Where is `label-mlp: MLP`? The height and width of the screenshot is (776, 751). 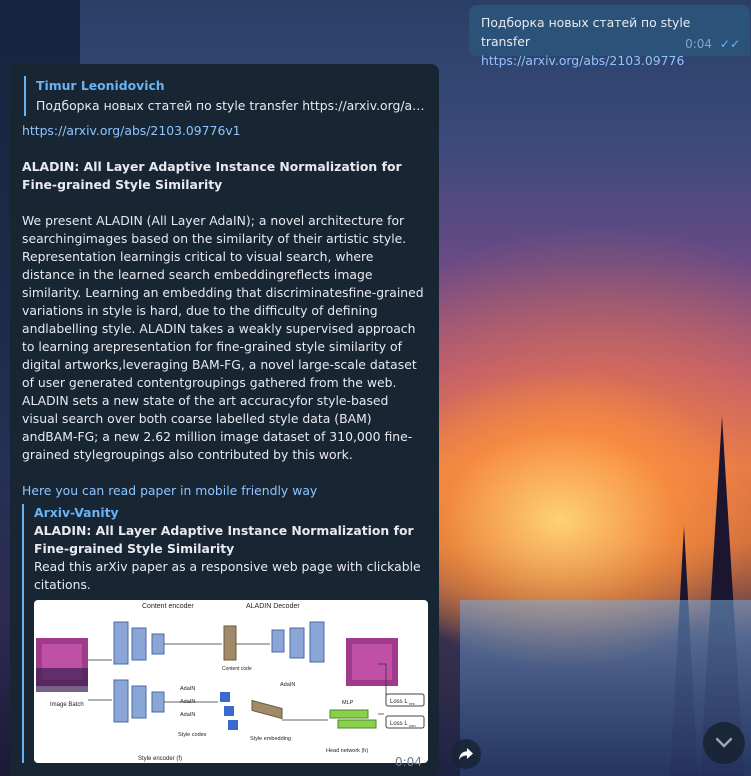
label-mlp: MLP is located at coordinates (348, 703).